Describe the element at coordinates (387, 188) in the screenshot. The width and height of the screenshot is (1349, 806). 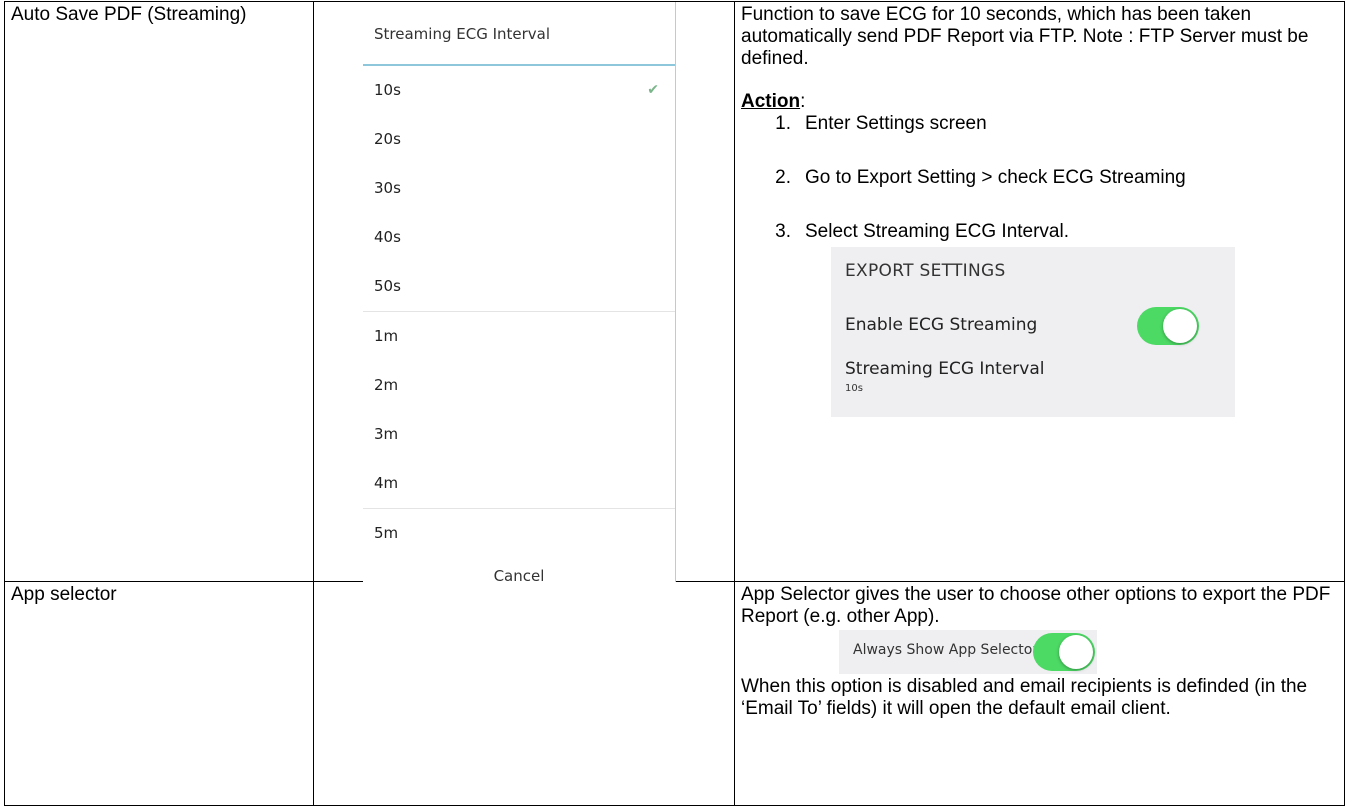
I see `picker-option-label: 30s` at that location.